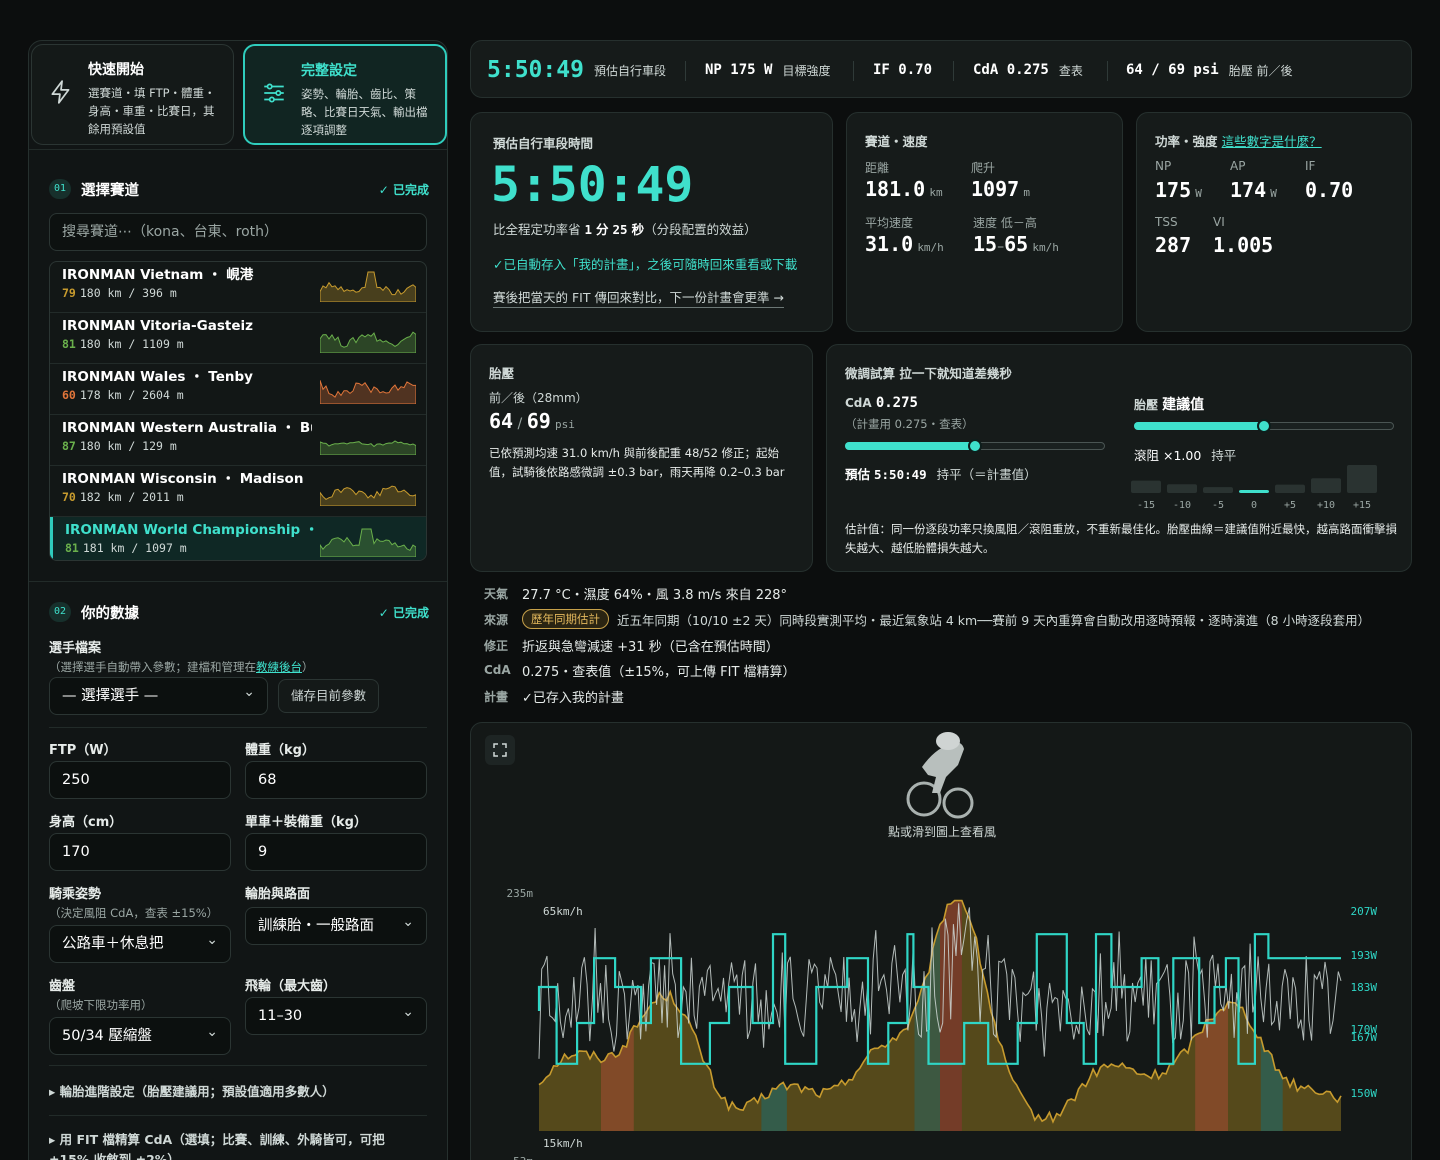 Image resolution: width=1440 pixels, height=1160 pixels. I want to click on np-label: NP, so click(1163, 166).